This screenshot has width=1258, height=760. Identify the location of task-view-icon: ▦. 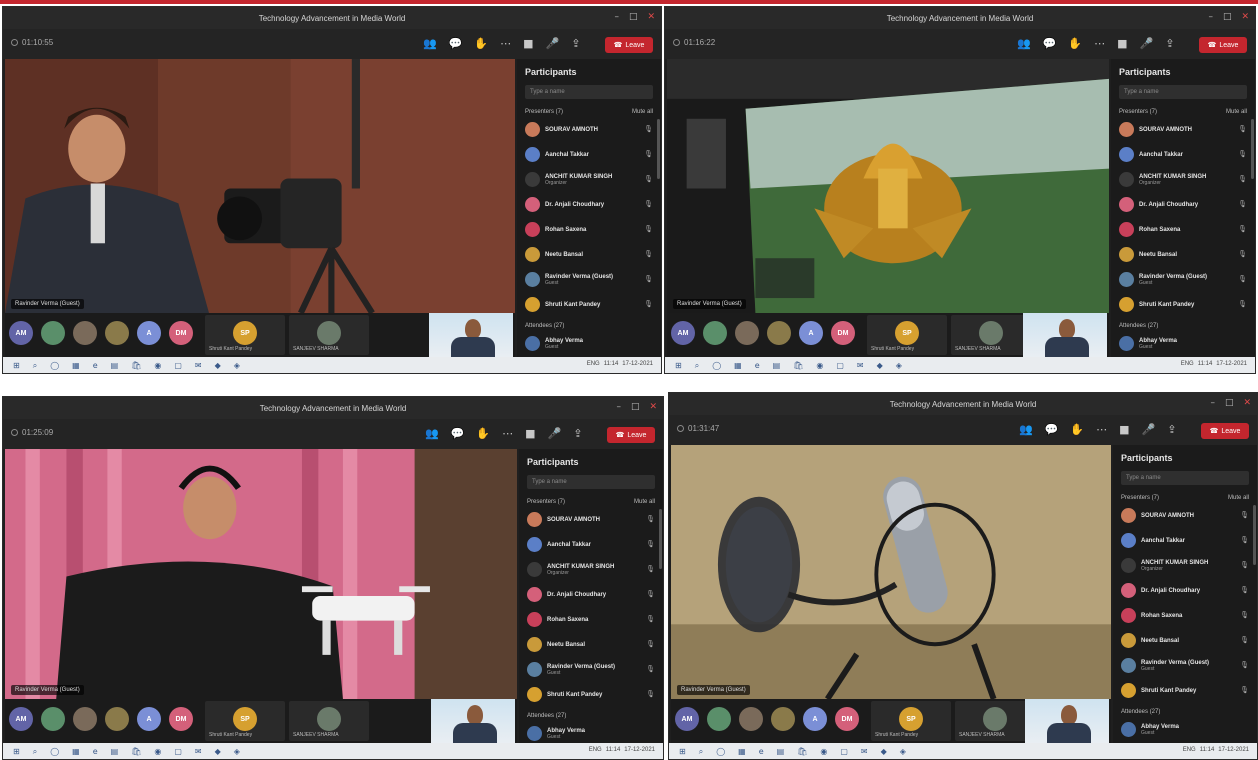
(738, 366).